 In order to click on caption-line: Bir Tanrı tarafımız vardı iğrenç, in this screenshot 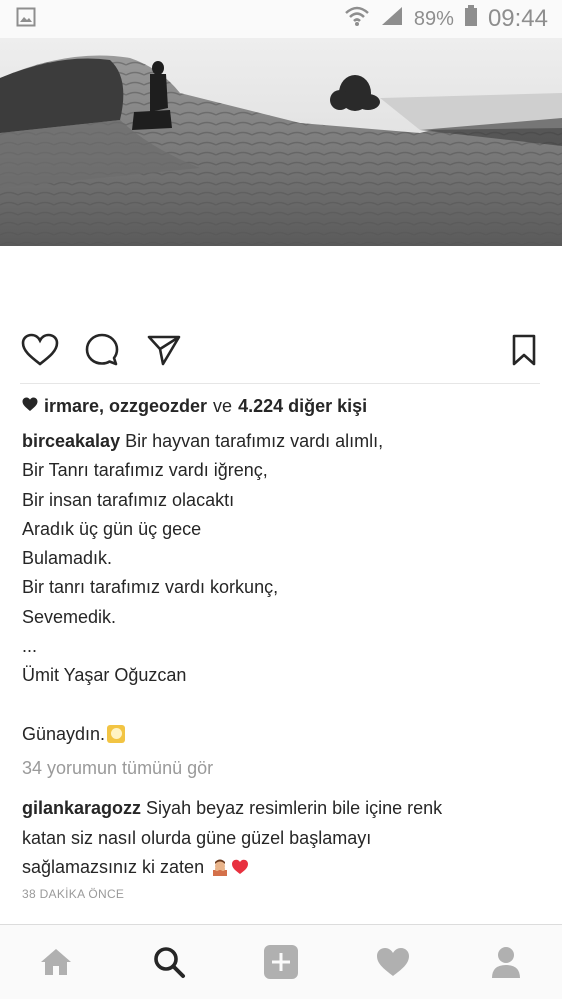, I will do `click(145, 470)`.